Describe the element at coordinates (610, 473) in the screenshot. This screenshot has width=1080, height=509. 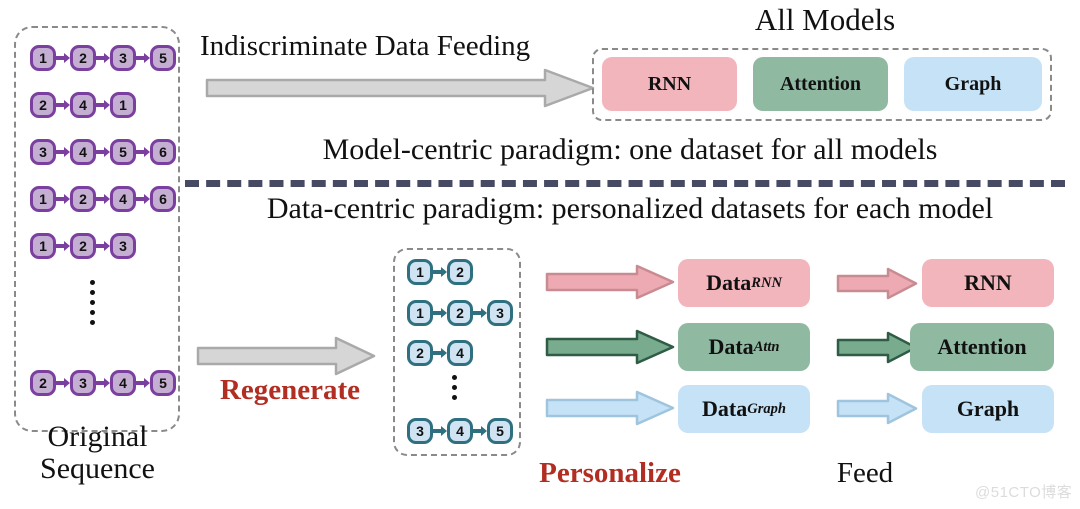
I see `personalize-label: Personalize` at that location.